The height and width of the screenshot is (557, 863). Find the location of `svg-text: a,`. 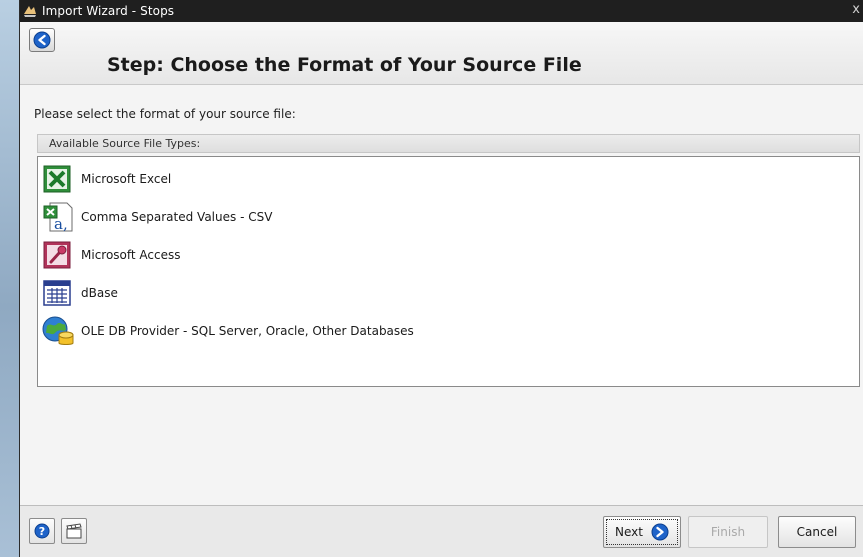

svg-text: a, is located at coordinates (61, 224).